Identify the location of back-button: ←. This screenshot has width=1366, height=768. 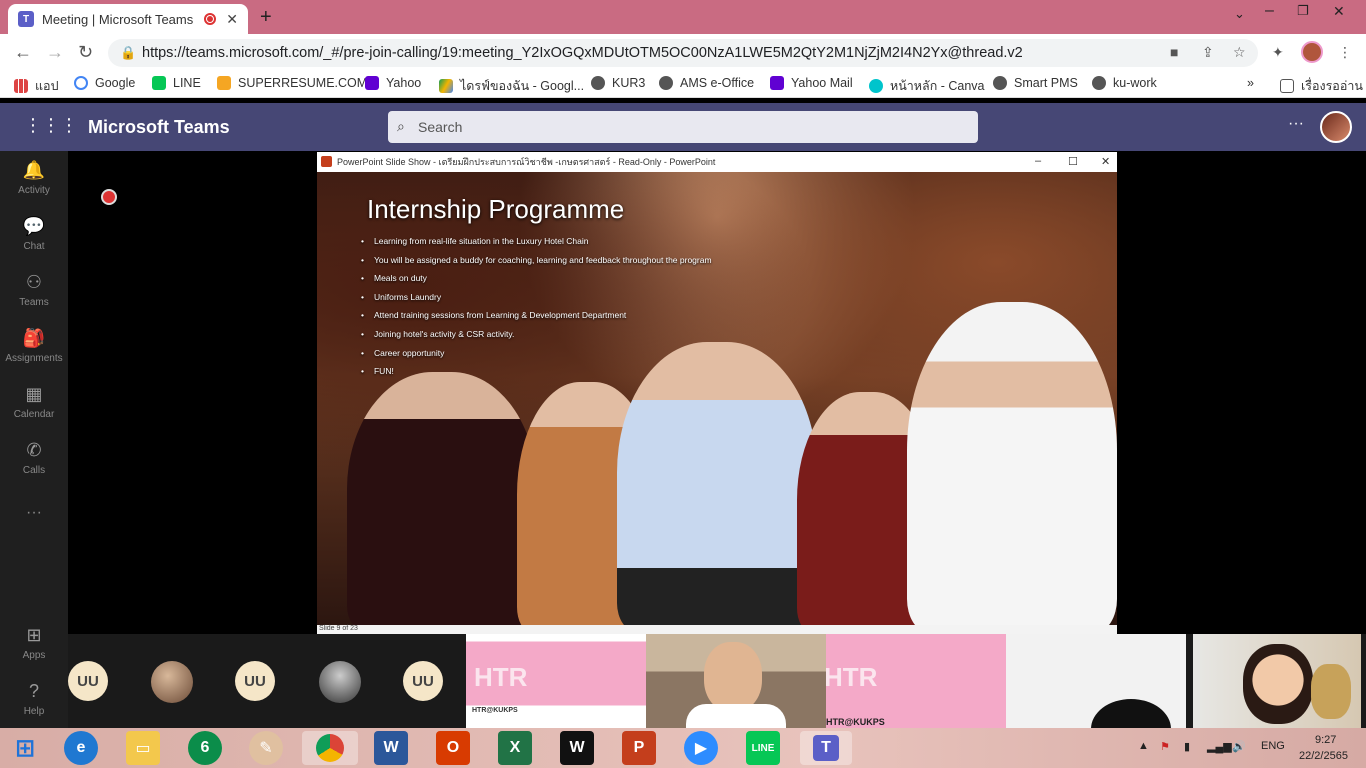
(23, 52).